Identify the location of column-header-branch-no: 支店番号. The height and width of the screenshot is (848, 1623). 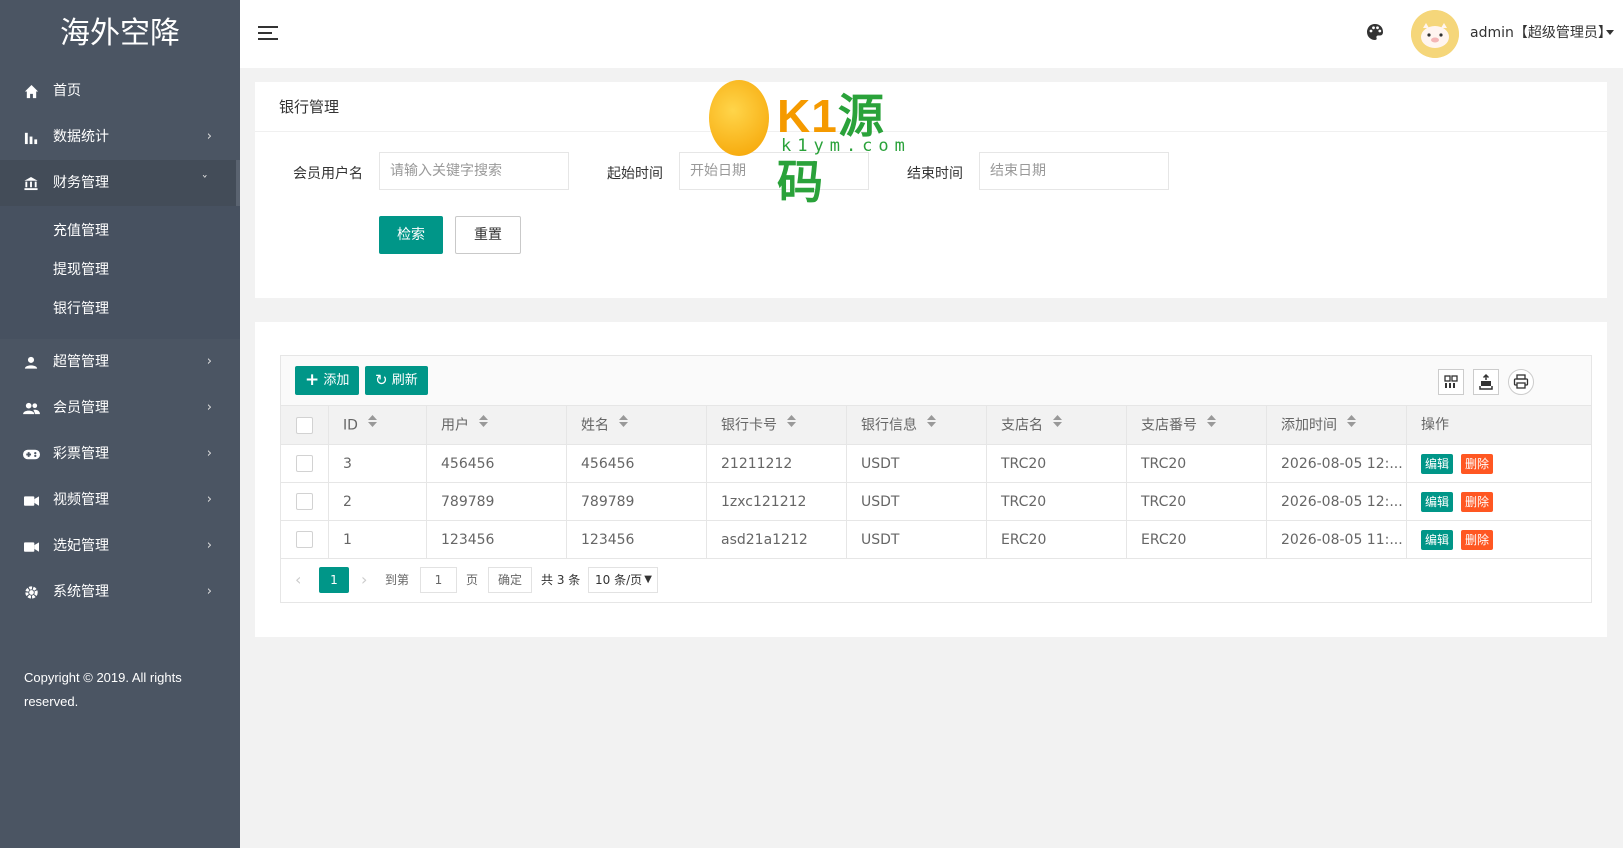
(1196, 425).